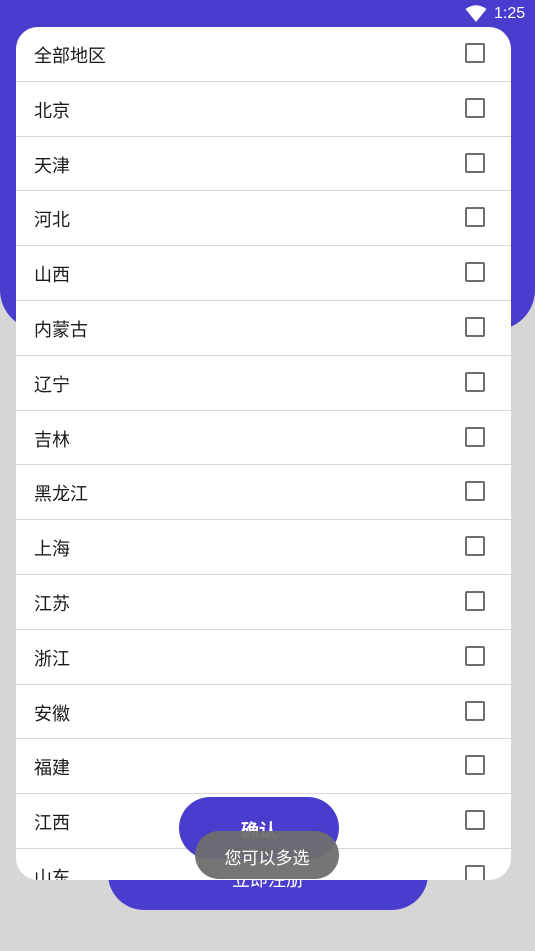  I want to click on region-row: 江苏, so click(263, 602).